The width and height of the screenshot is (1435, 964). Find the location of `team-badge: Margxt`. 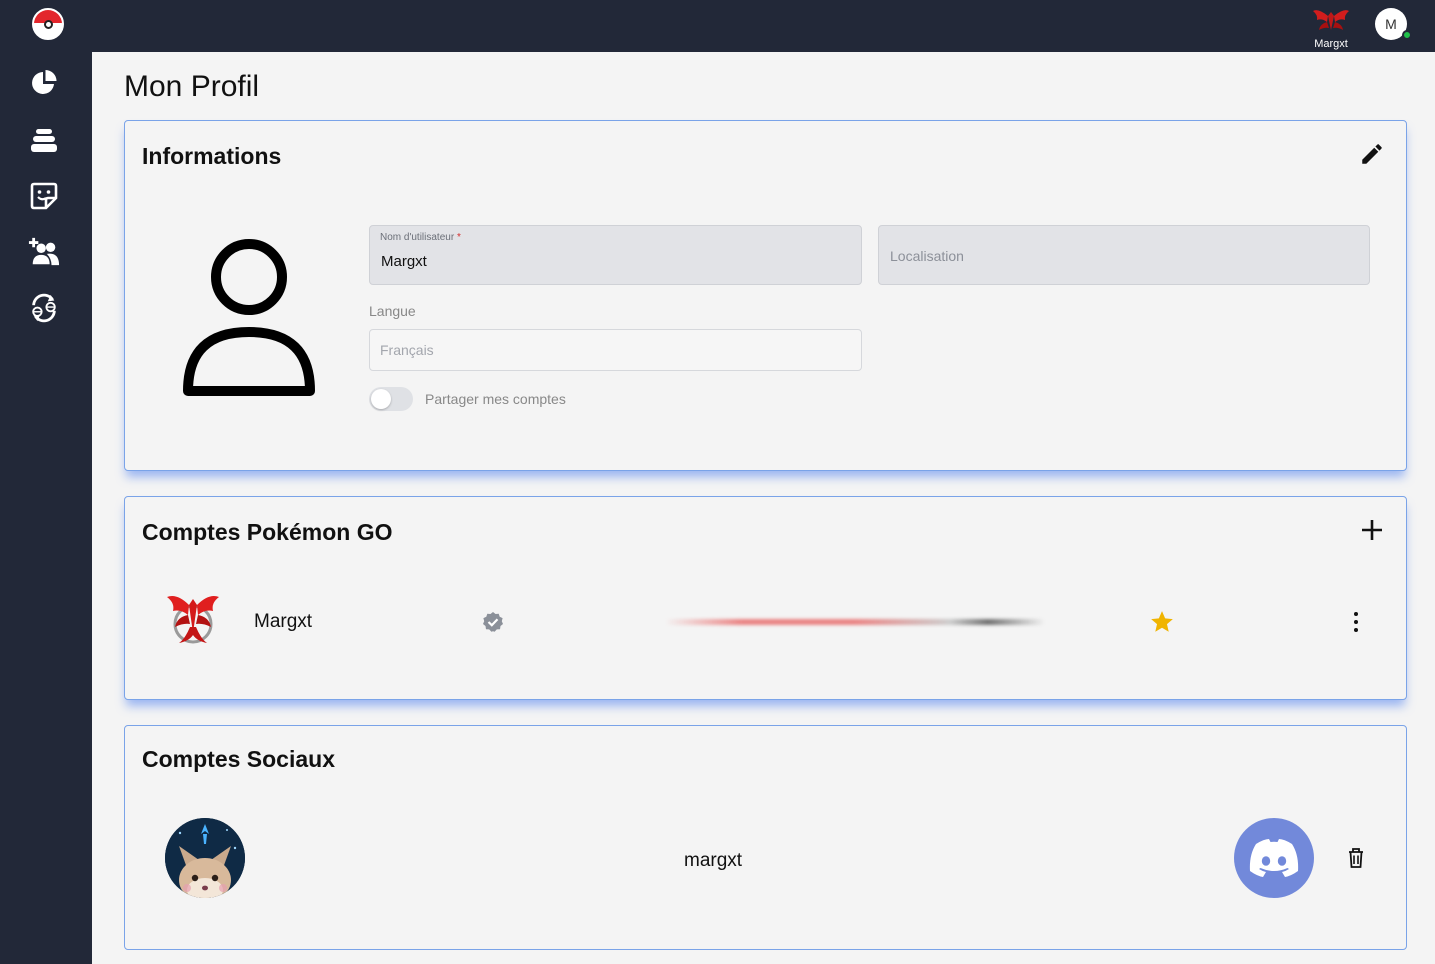

team-badge: Margxt is located at coordinates (1331, 29).